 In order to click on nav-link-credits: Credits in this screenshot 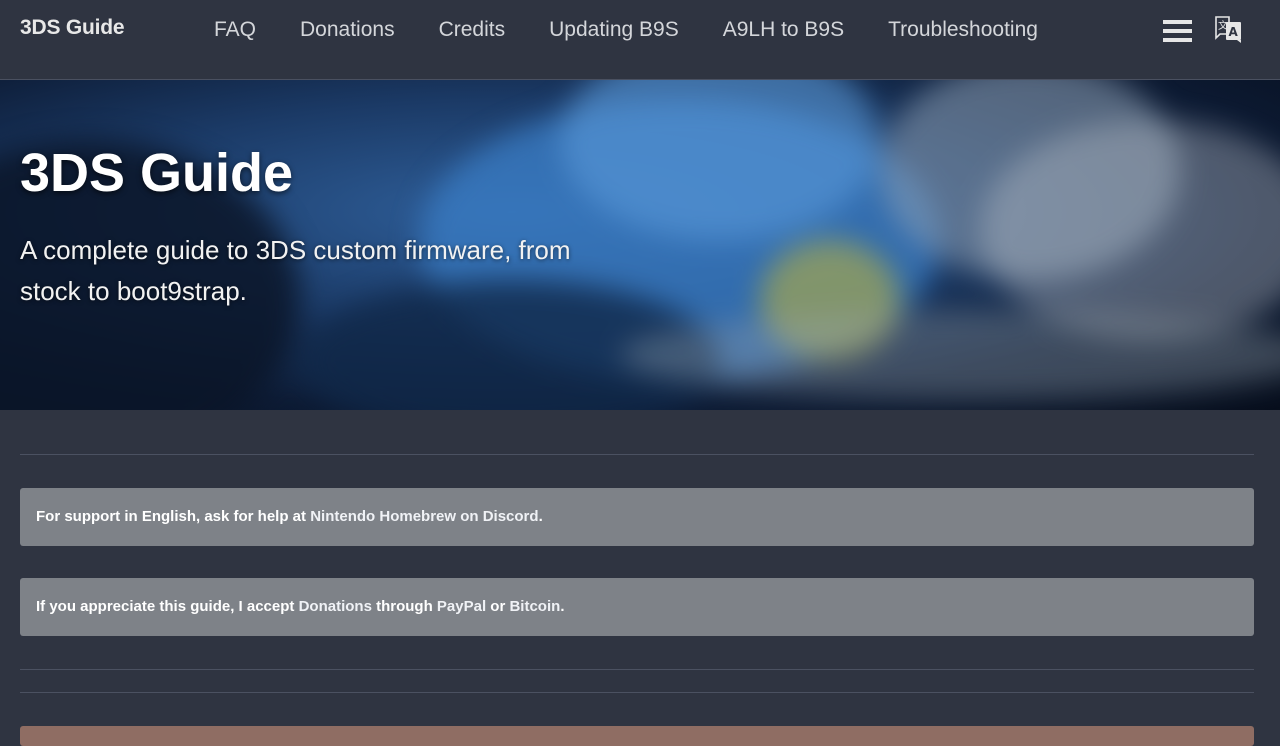, I will do `click(472, 29)`.